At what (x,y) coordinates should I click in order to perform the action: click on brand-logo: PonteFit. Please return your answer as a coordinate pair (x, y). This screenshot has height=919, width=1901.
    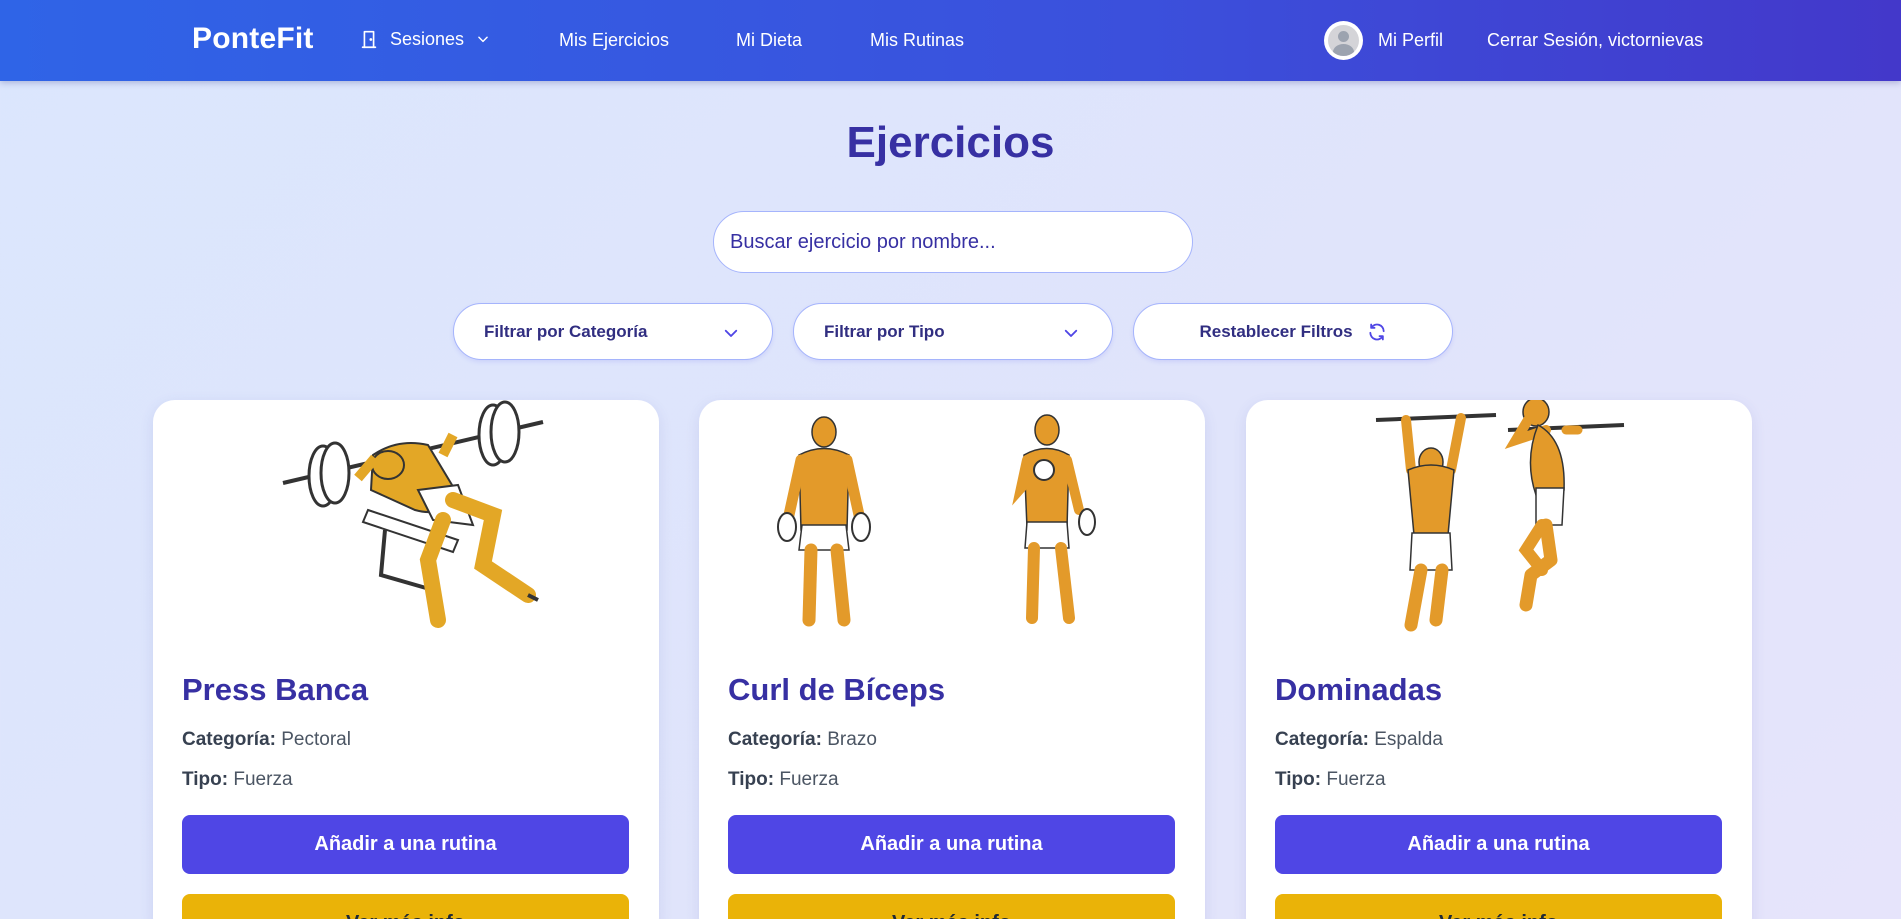
    Looking at the image, I should click on (253, 39).